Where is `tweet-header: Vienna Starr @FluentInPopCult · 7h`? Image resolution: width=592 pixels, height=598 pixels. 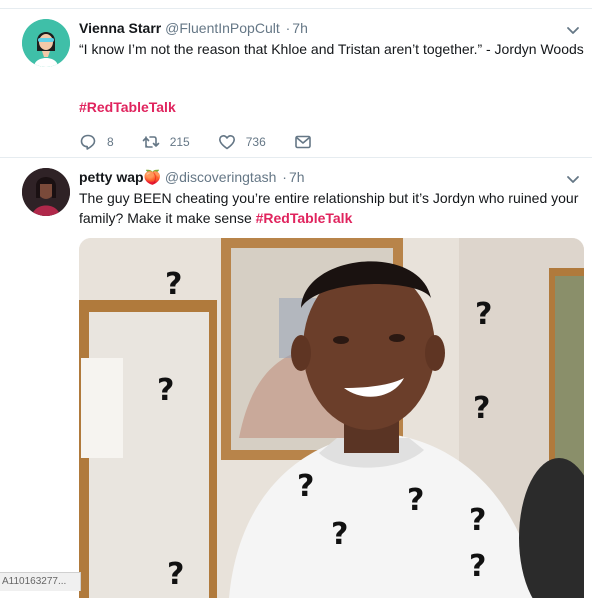
tweet-header: Vienna Starr @FluentInPopCult · 7h is located at coordinates (193, 28).